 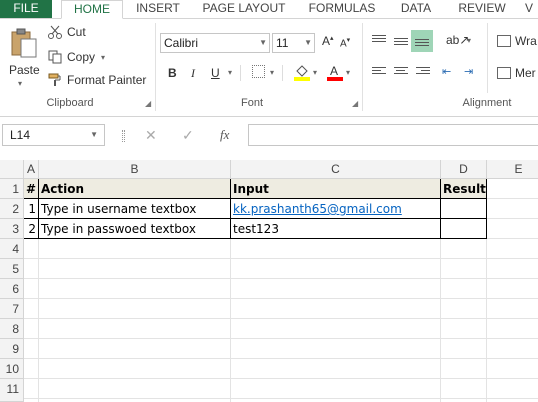 I want to click on action-cell: Type in username textbox, so click(x=135, y=209).